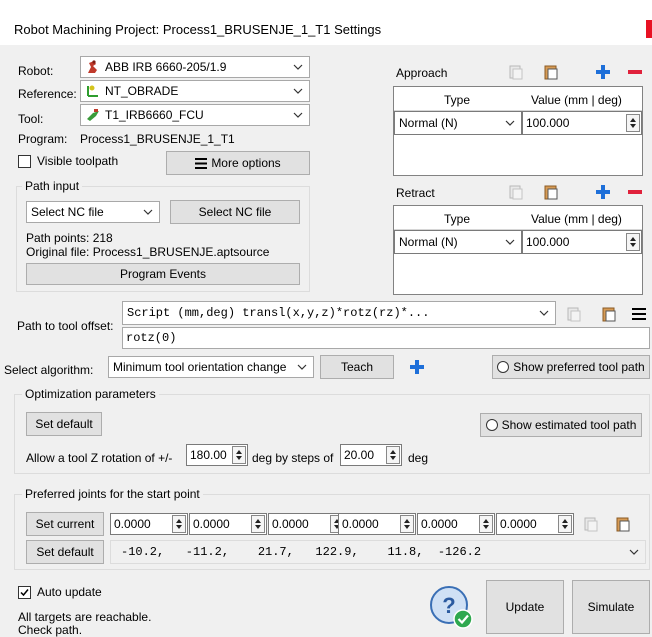  I want to click on retract-type-combo: Normal (N), so click(458, 242).